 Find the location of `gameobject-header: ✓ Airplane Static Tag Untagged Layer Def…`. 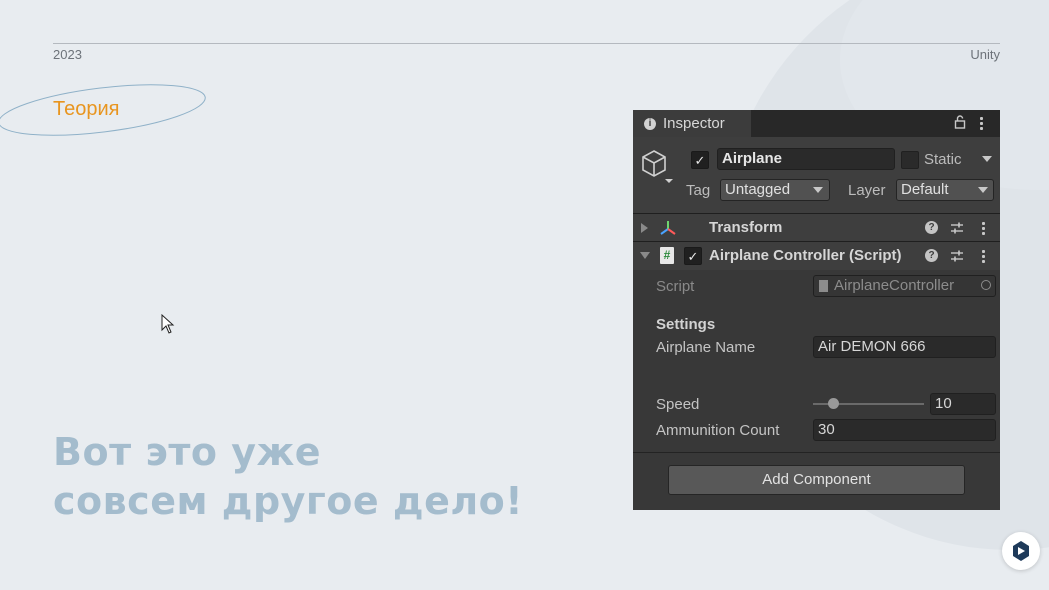

gameobject-header: ✓ Airplane Static Tag Untagged Layer Def… is located at coordinates (816, 175).